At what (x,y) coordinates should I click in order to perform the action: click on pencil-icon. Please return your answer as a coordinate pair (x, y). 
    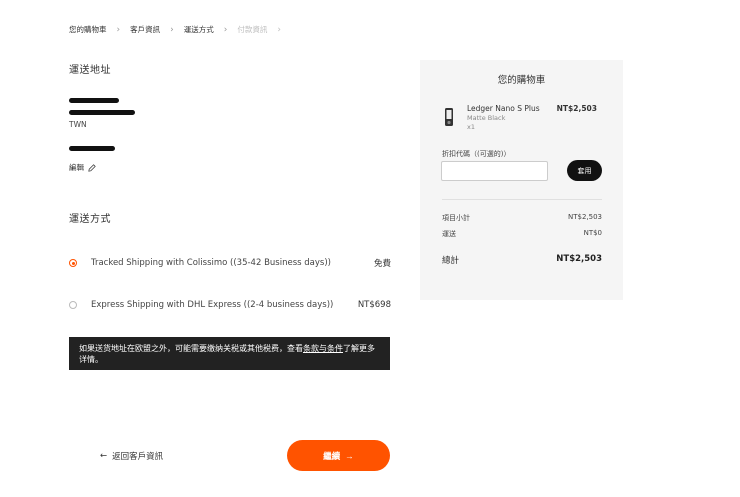
    Looking at the image, I should click on (92, 167).